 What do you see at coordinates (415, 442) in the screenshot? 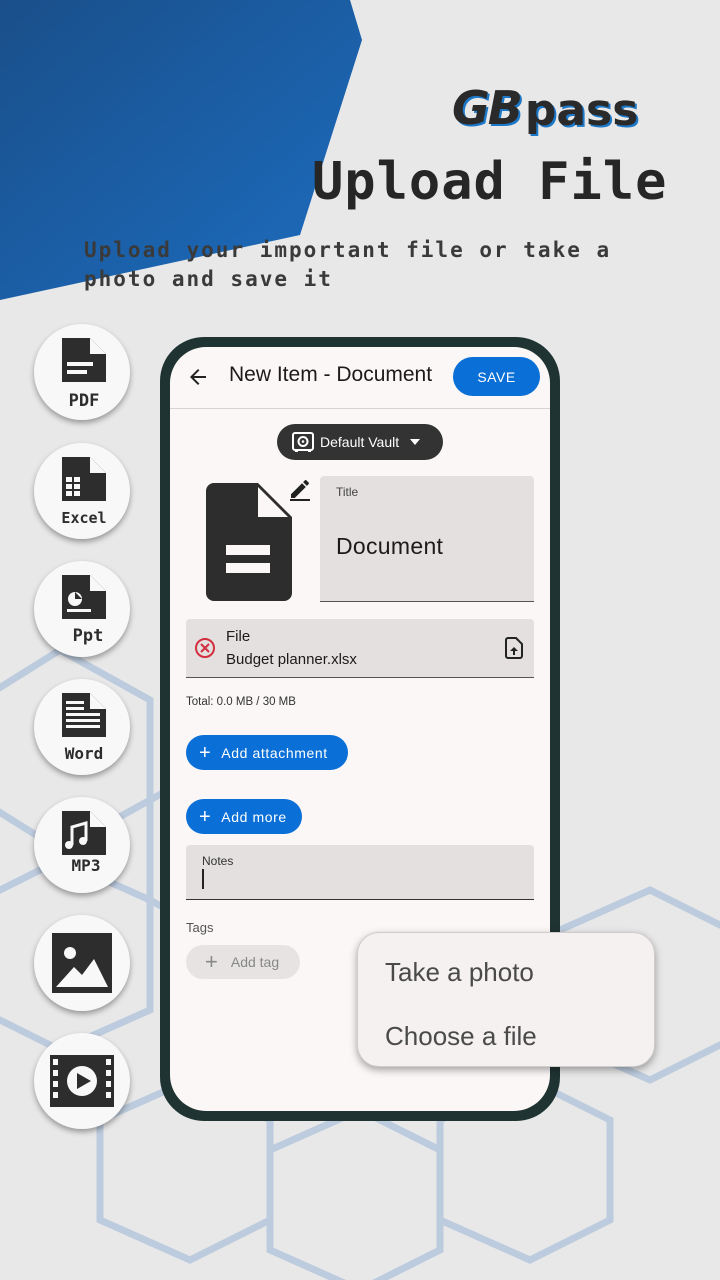
I see `chevron-down-icon` at bounding box center [415, 442].